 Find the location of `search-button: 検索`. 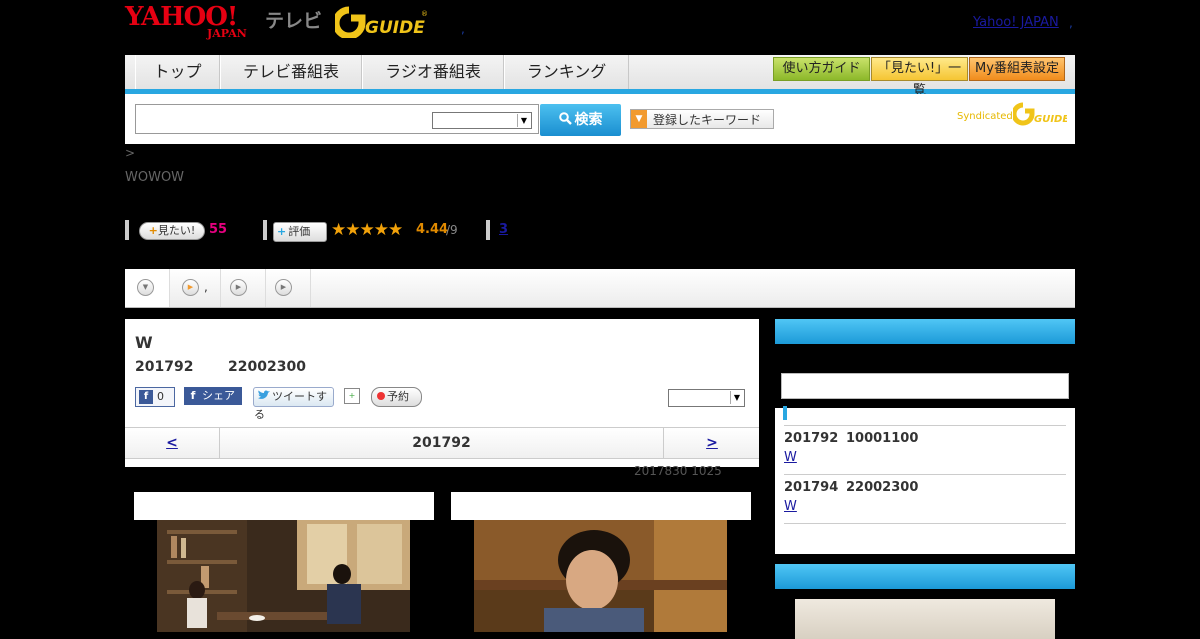

search-button: 検索 is located at coordinates (580, 120).